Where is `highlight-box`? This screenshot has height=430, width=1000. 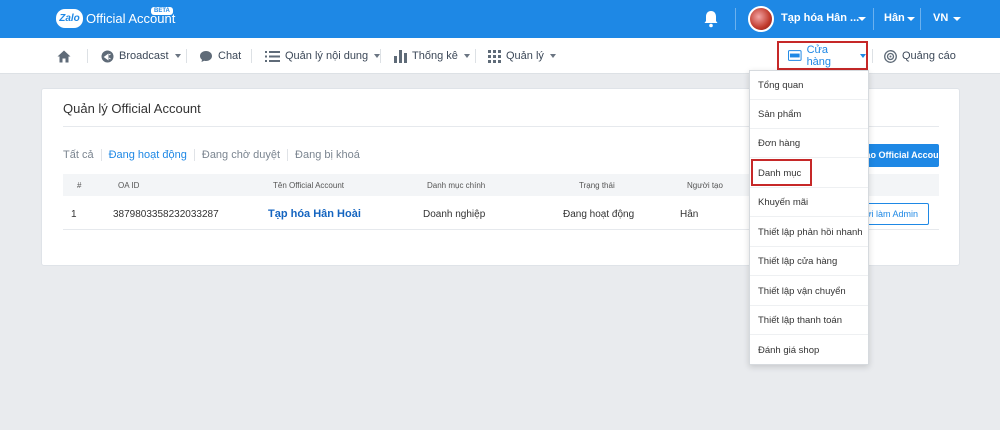 highlight-box is located at coordinates (781, 172).